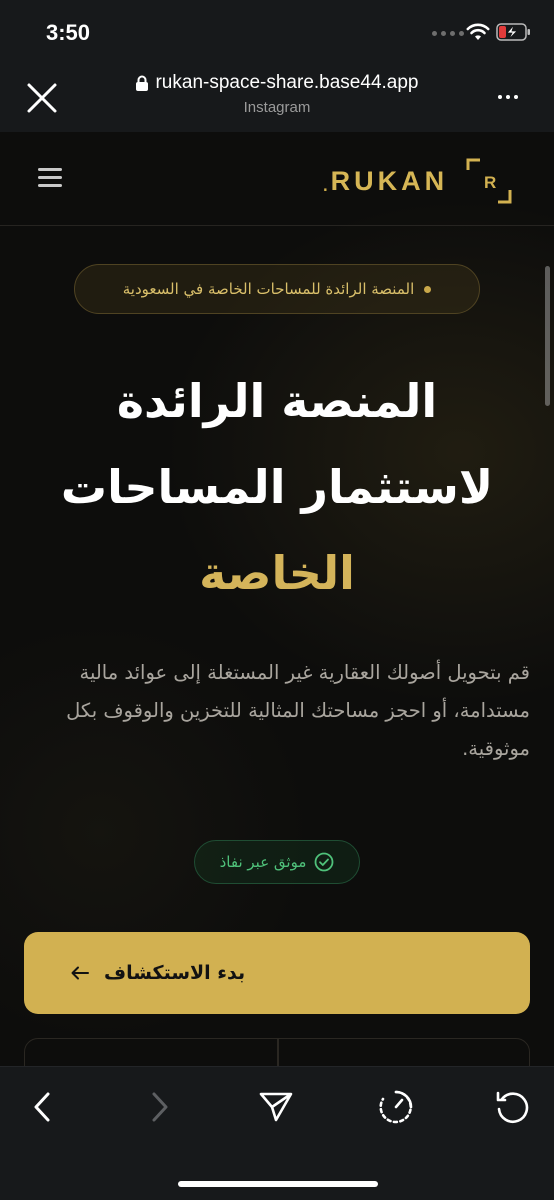 This screenshot has height=1200, width=554. What do you see at coordinates (277, 94) in the screenshot?
I see `address-display: rukan-space-share.base44.app Instagram` at bounding box center [277, 94].